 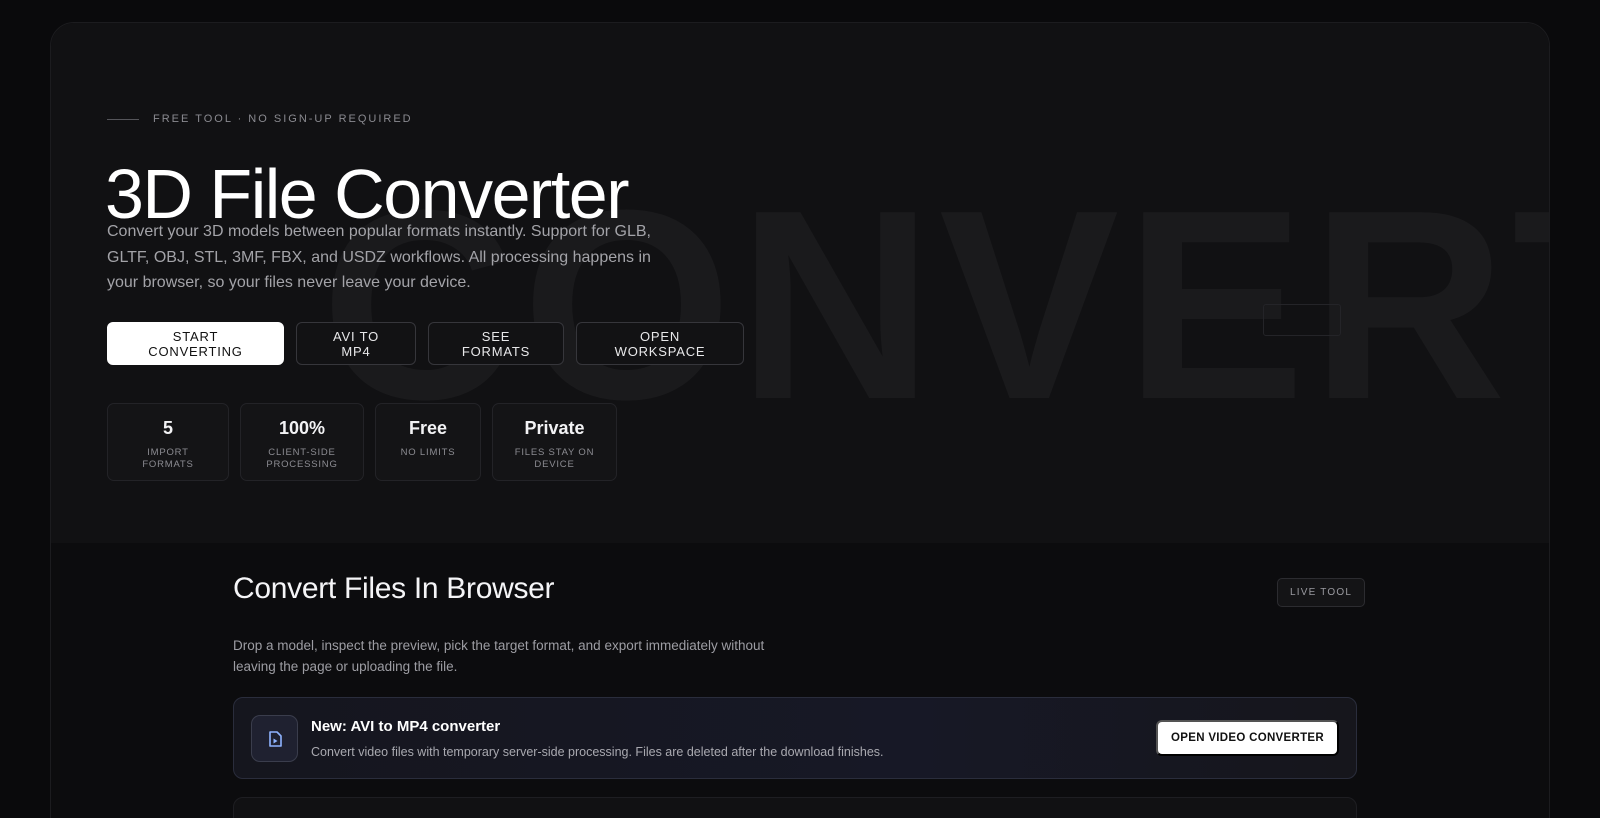 I want to click on start-converting-button: START CONVERTING, so click(x=195, y=343).